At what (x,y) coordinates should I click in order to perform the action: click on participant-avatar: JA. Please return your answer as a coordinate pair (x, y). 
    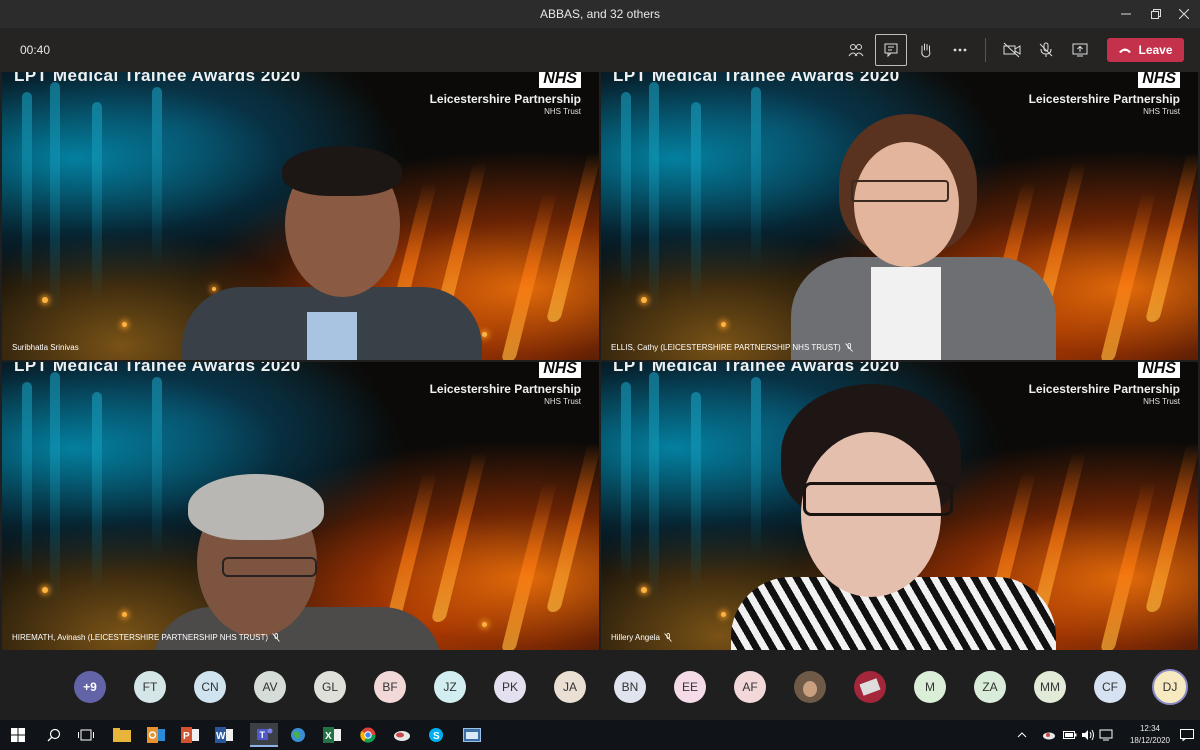
    Looking at the image, I should click on (570, 687).